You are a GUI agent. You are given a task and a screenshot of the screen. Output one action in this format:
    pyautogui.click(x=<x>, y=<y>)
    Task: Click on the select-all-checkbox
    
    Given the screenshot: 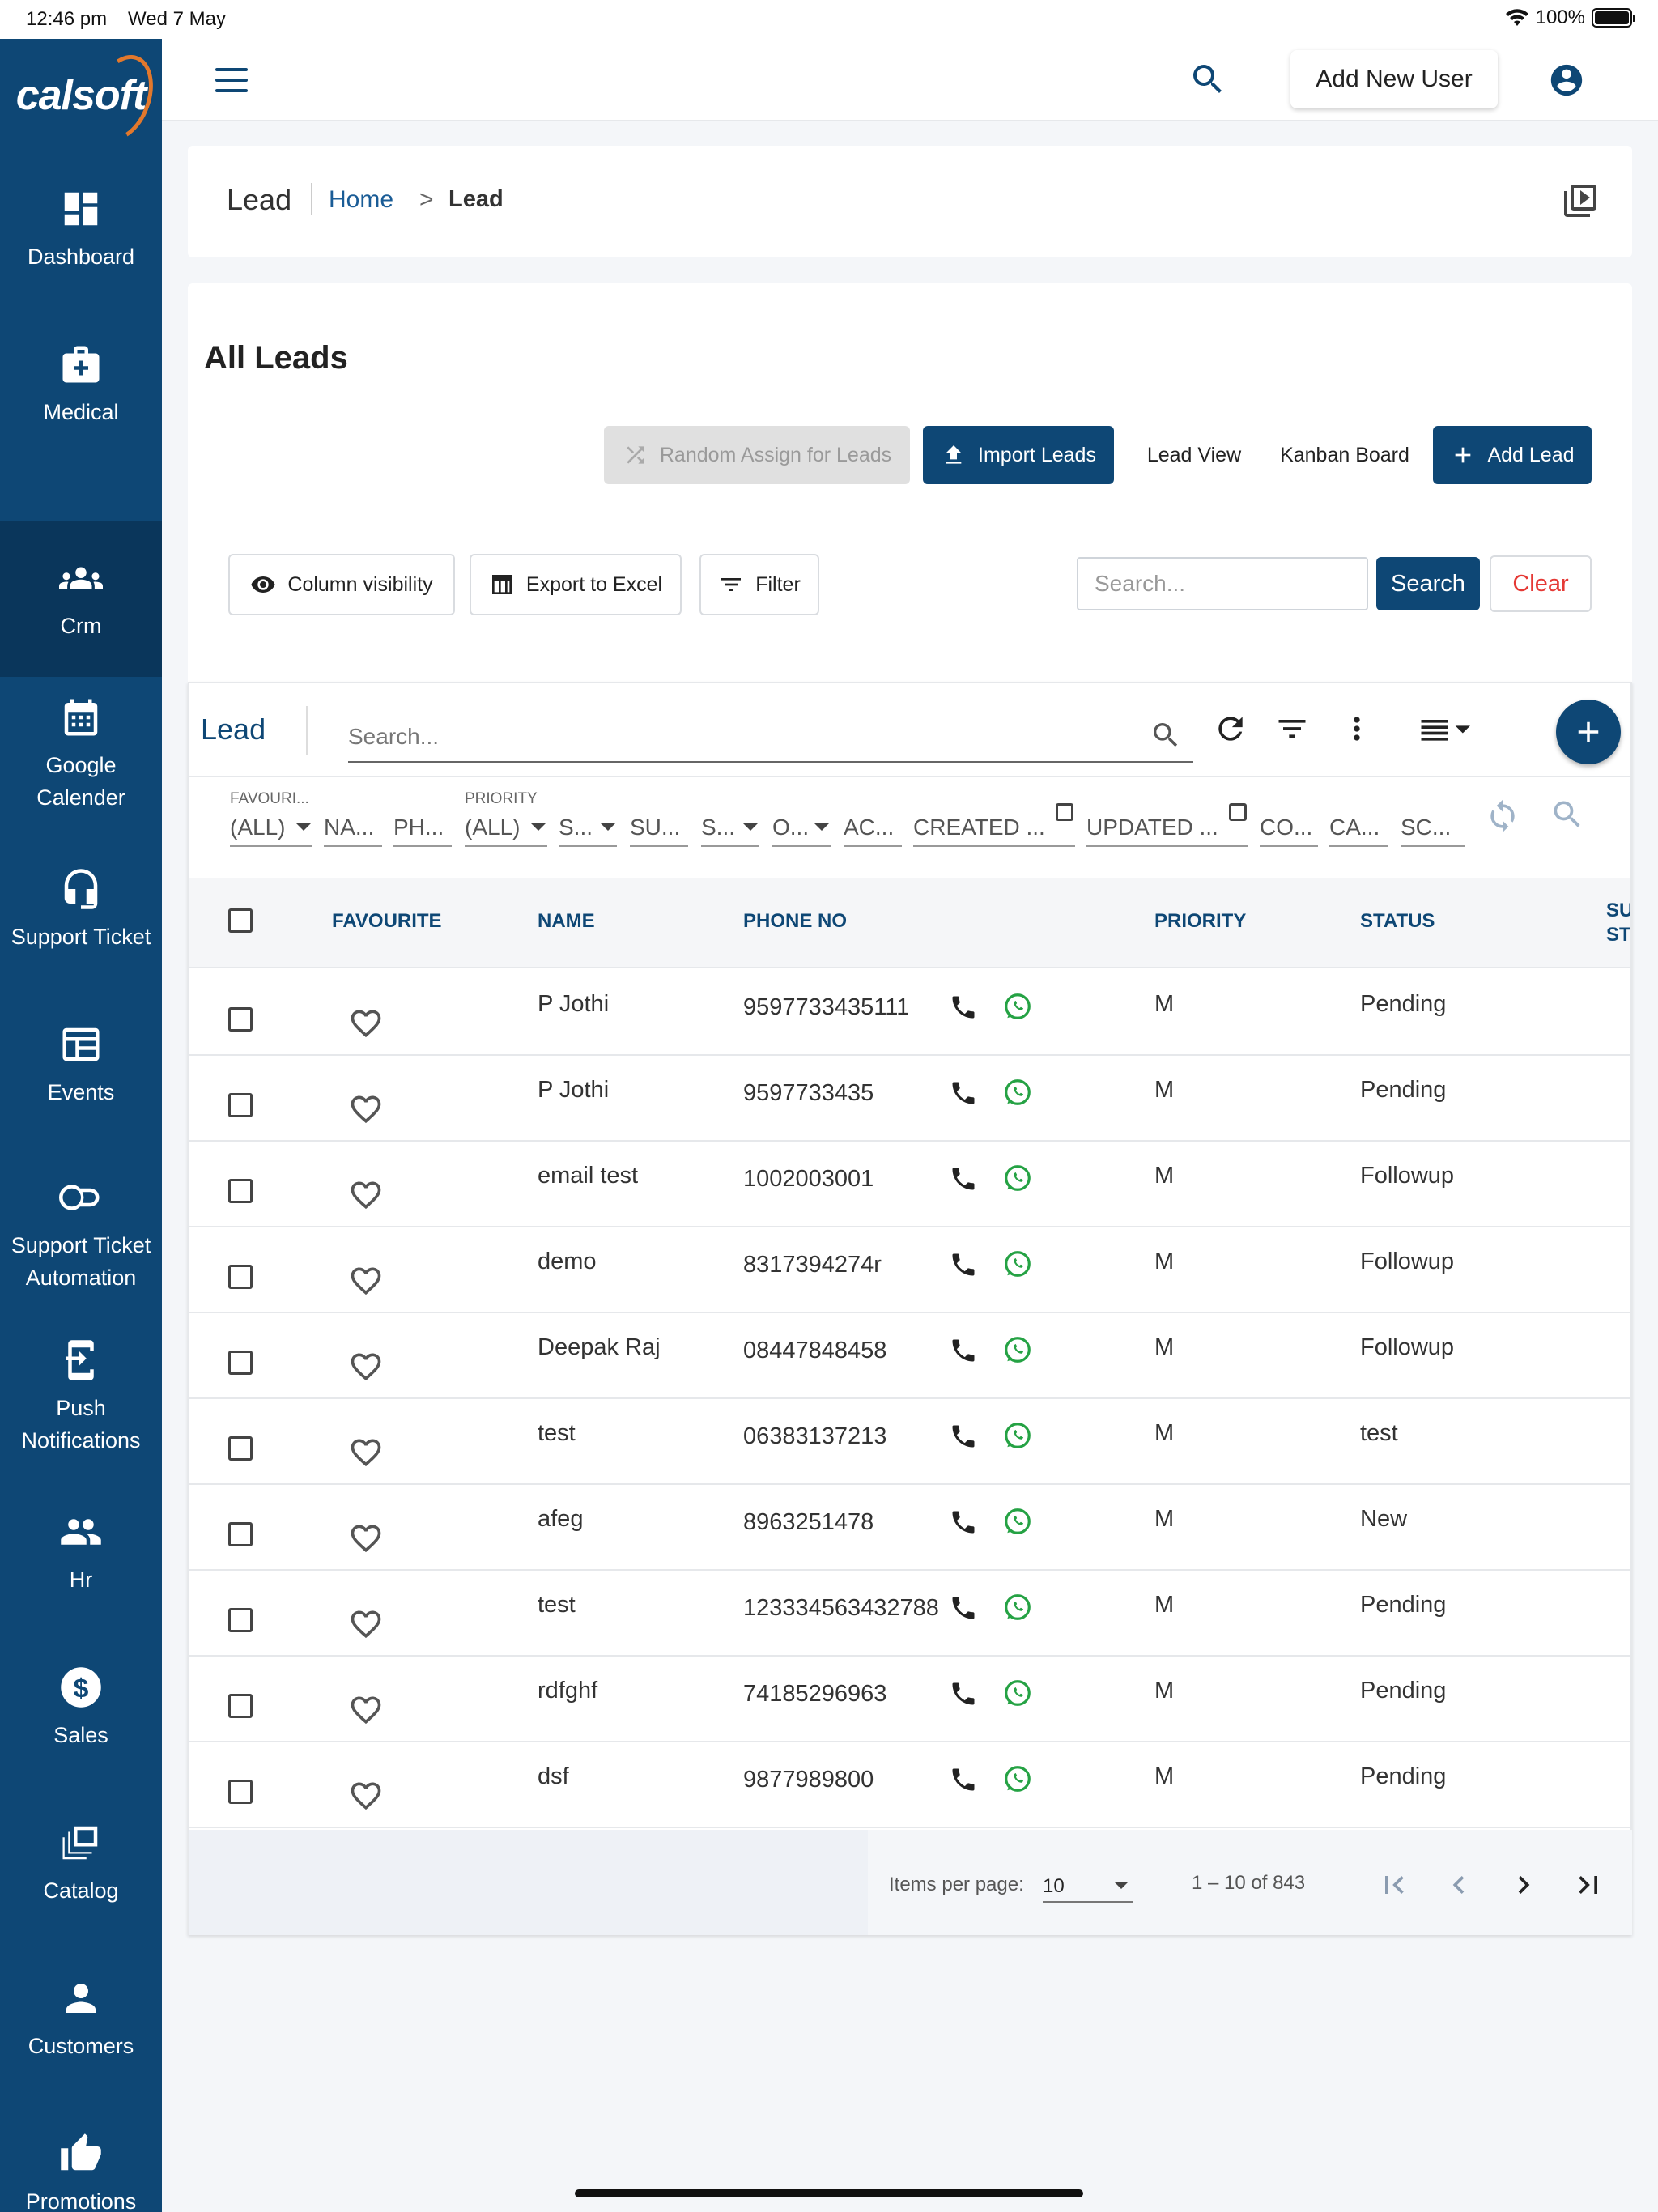 What is the action you would take?
    pyautogui.click(x=240, y=920)
    